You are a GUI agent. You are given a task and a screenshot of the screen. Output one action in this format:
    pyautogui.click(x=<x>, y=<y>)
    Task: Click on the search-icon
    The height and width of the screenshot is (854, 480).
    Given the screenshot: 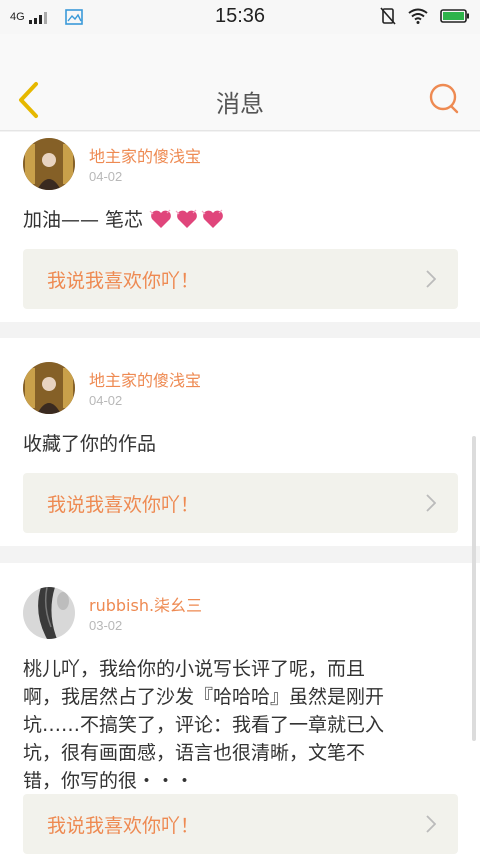 What is the action you would take?
    pyautogui.click(x=444, y=99)
    